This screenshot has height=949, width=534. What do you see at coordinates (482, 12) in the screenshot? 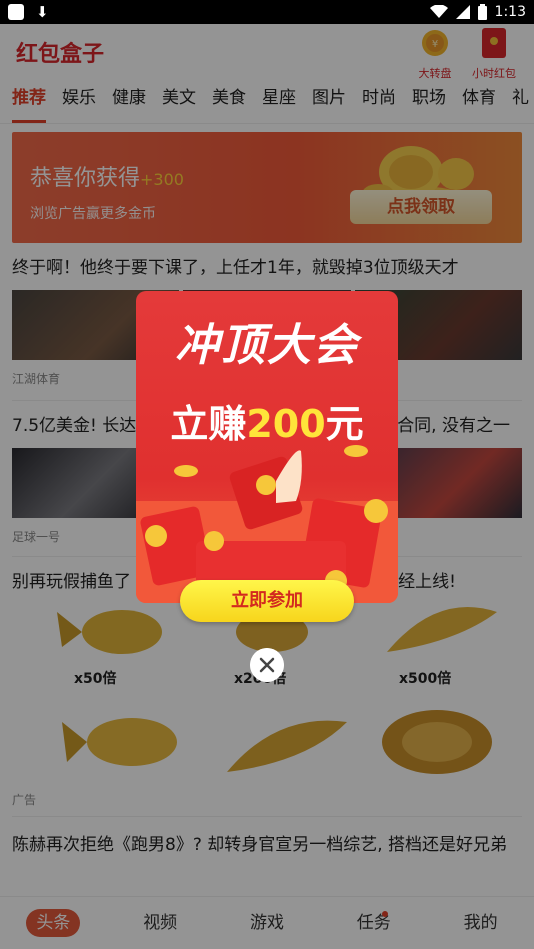
I see `battery-icon` at bounding box center [482, 12].